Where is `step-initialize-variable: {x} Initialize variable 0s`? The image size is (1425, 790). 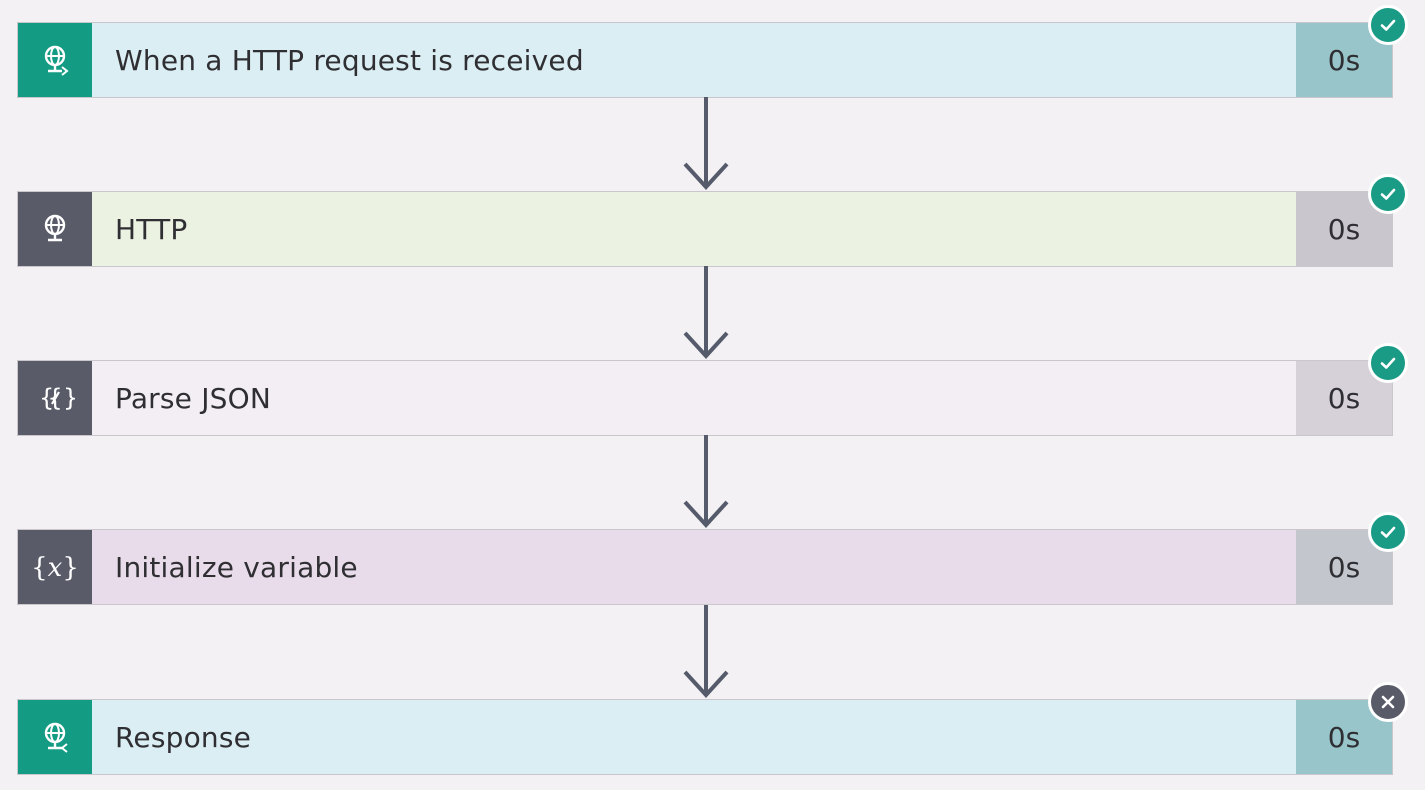 step-initialize-variable: {x} Initialize variable 0s is located at coordinates (712, 558).